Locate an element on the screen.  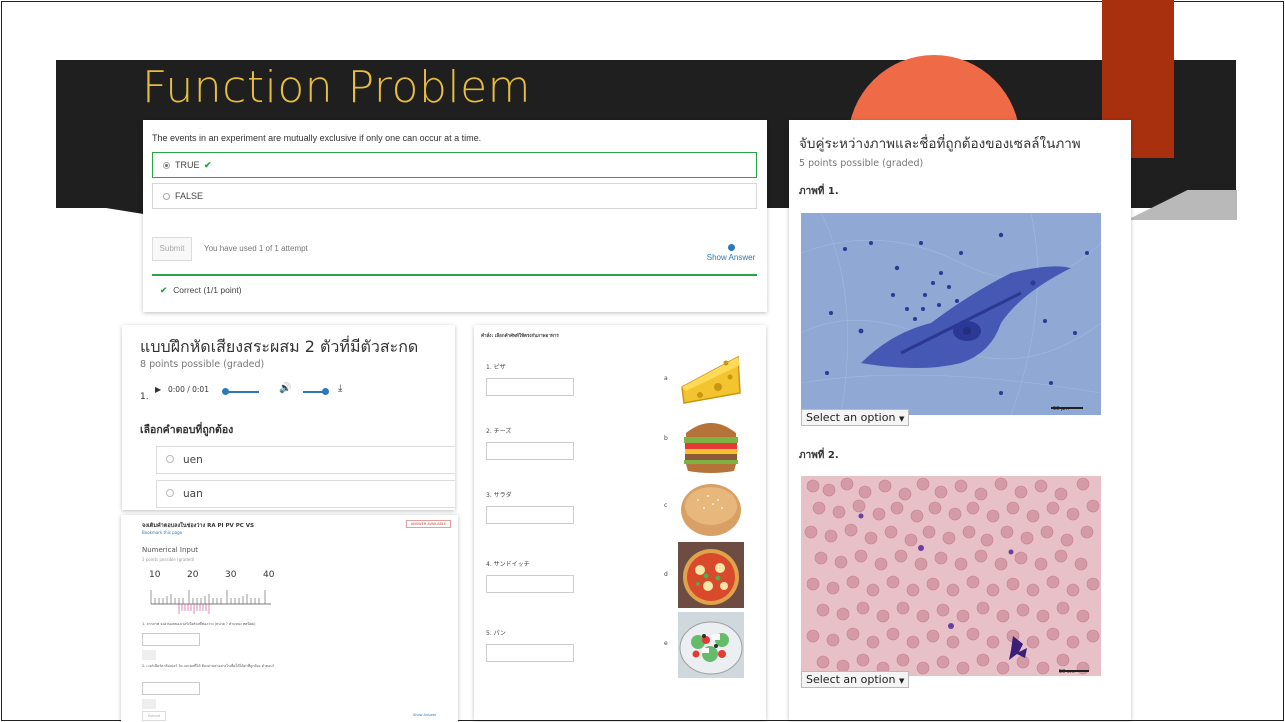
item-label: 3. サラダ is located at coordinates (499, 495).